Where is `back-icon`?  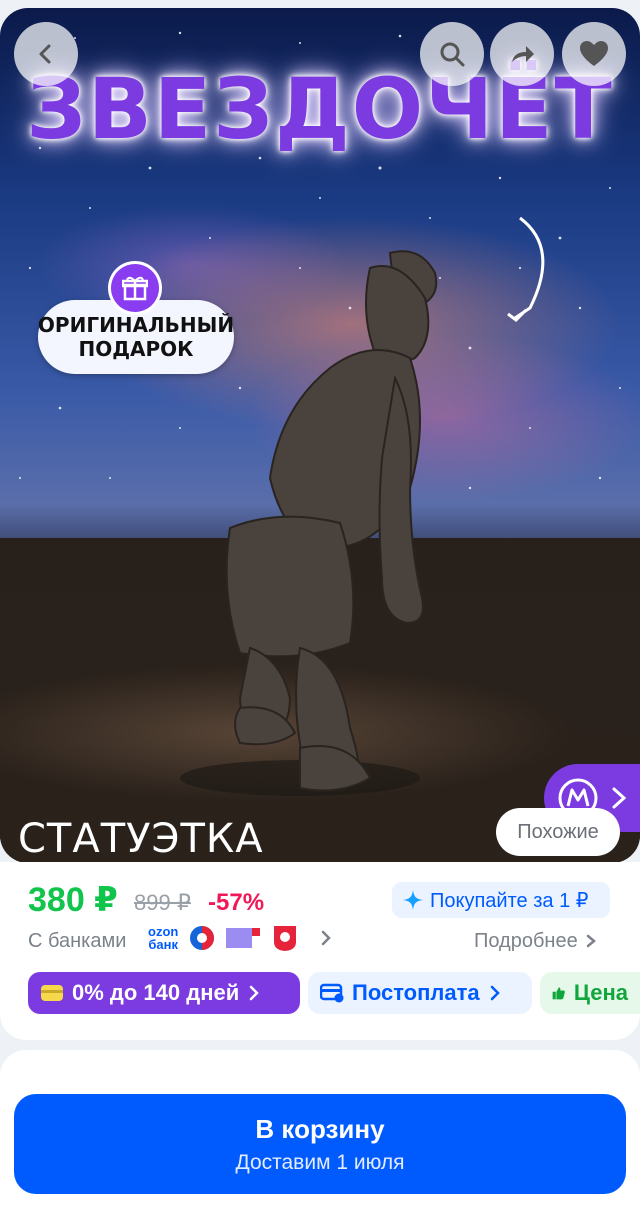 back-icon is located at coordinates (45, 54).